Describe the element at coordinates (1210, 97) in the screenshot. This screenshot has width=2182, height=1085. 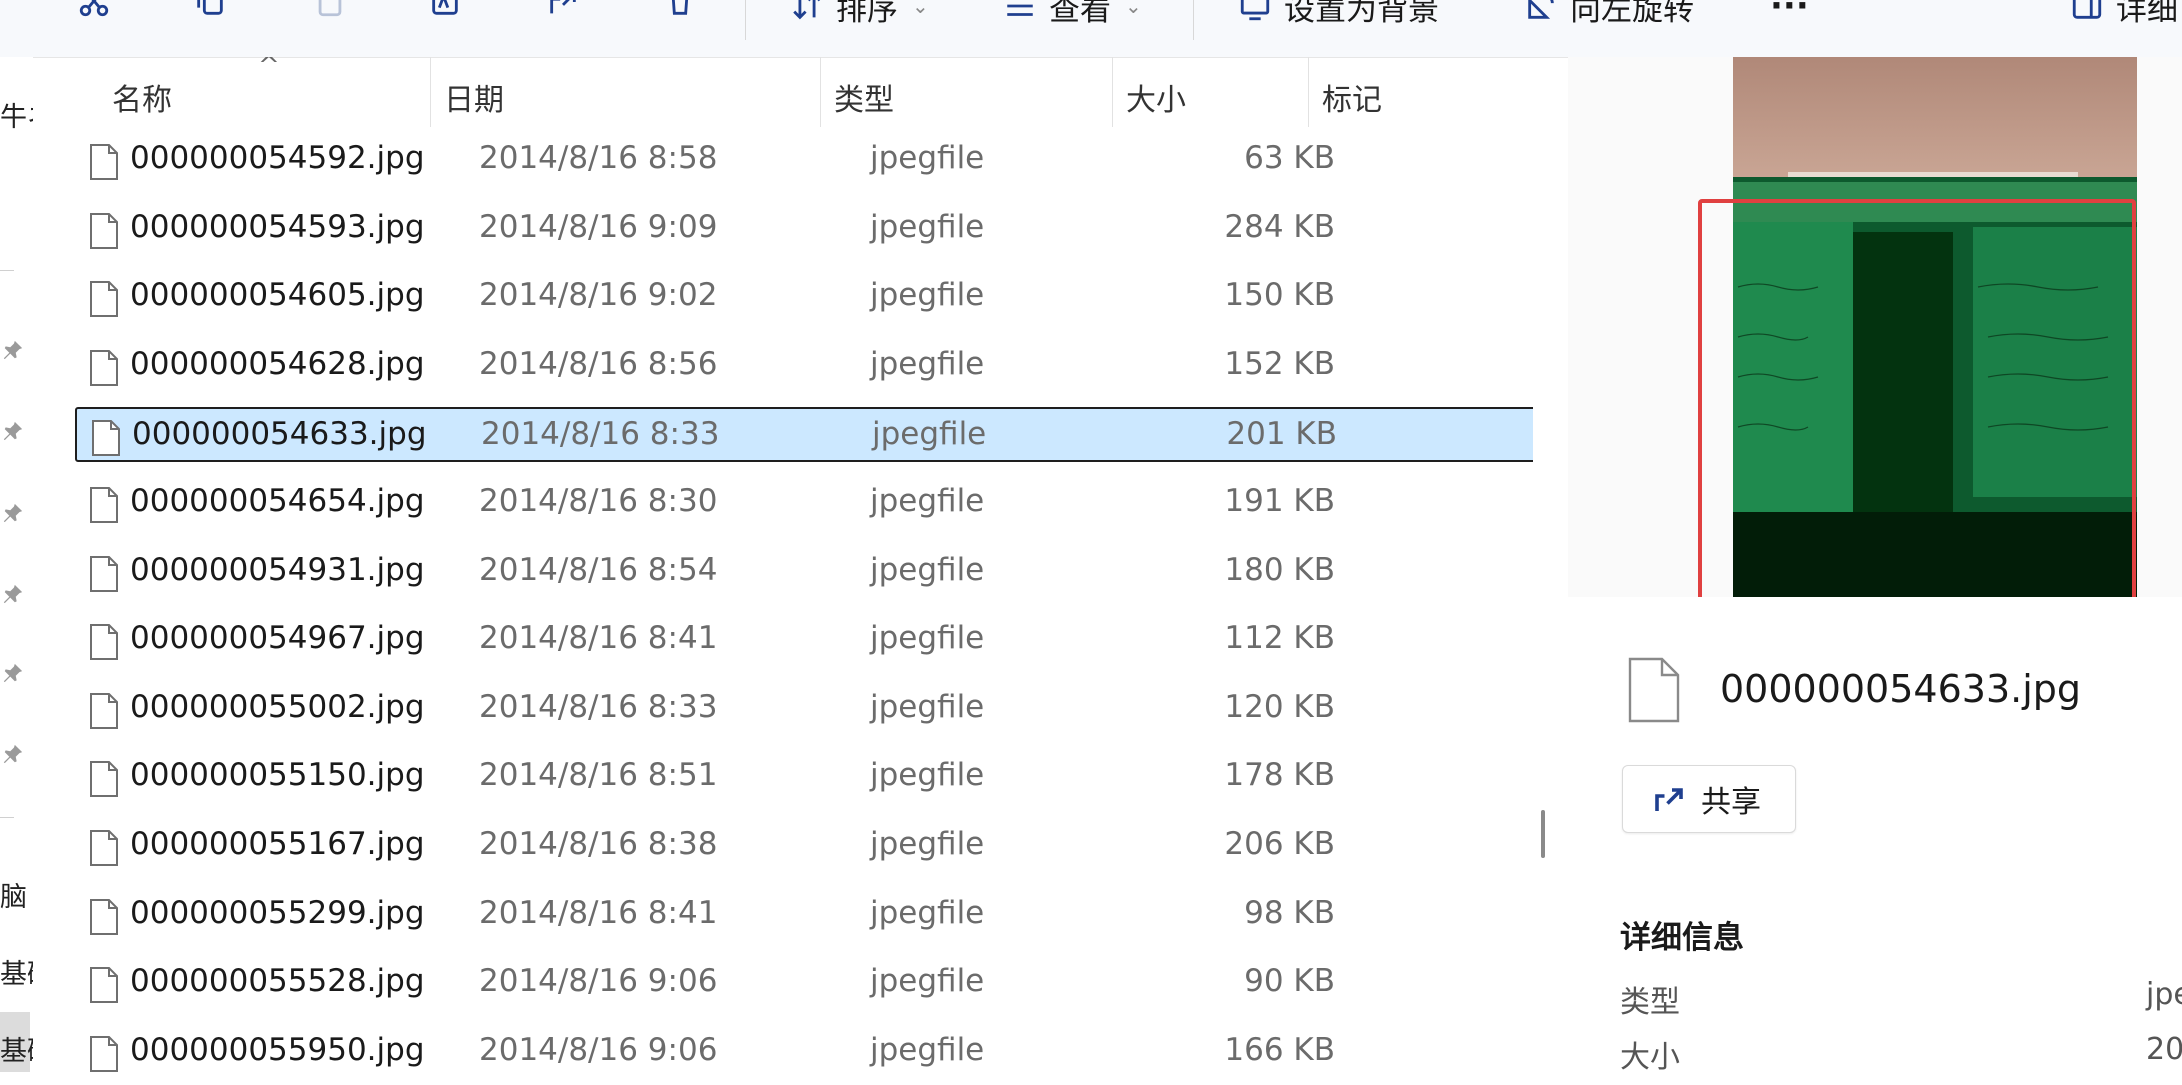
I see `column-header-size: 大小` at that location.